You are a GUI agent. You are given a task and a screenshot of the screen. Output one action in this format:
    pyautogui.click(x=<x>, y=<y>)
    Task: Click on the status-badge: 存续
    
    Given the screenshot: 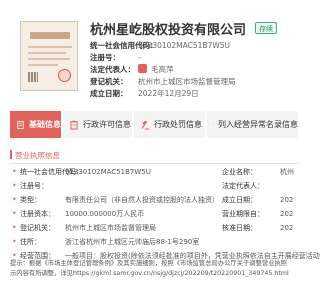 What is the action you would take?
    pyautogui.click(x=266, y=28)
    